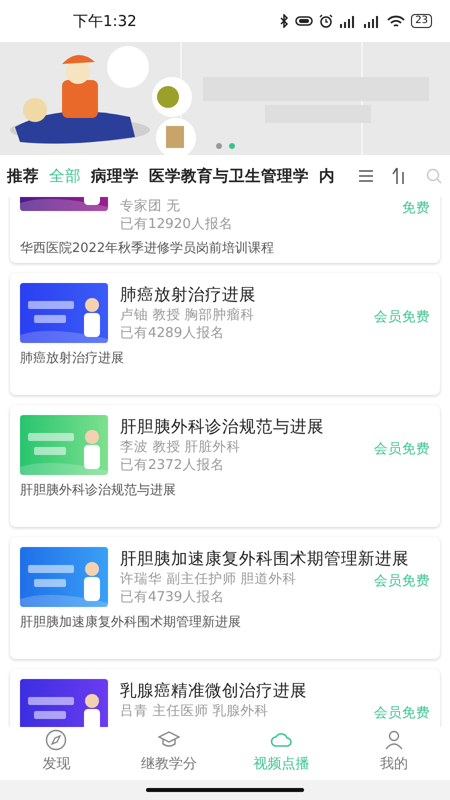  I want to click on nav-tab: 我的, so click(394, 754).